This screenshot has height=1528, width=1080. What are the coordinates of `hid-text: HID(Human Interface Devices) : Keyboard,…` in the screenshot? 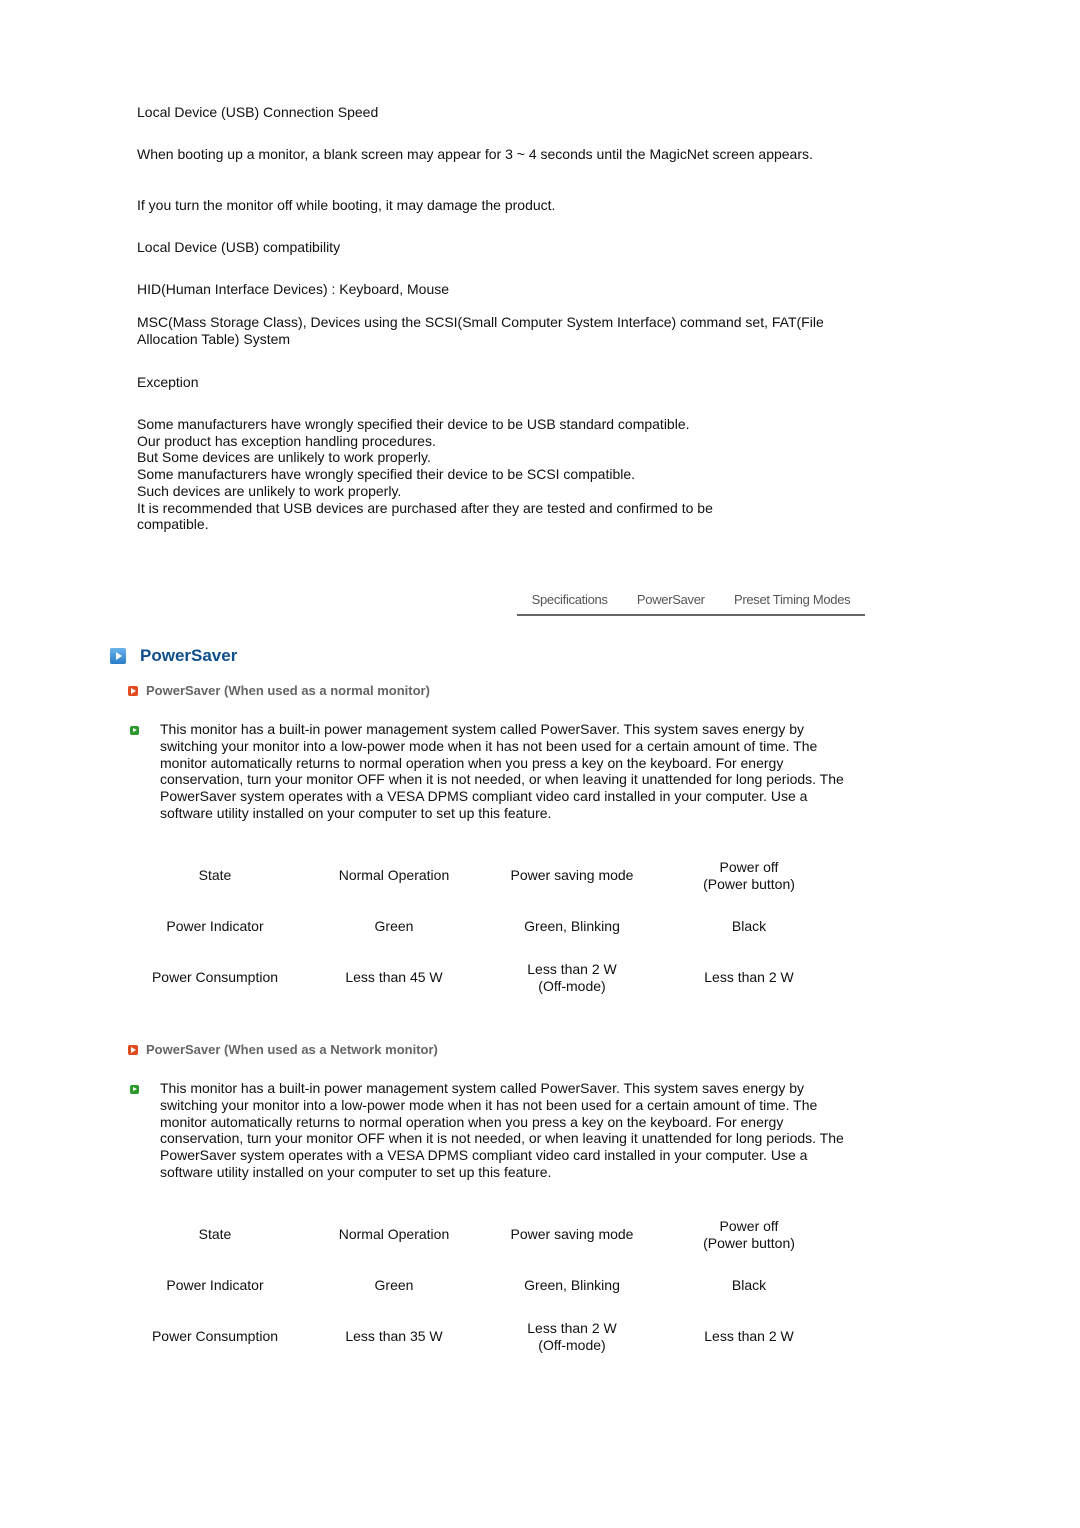 It's located at (293, 289).